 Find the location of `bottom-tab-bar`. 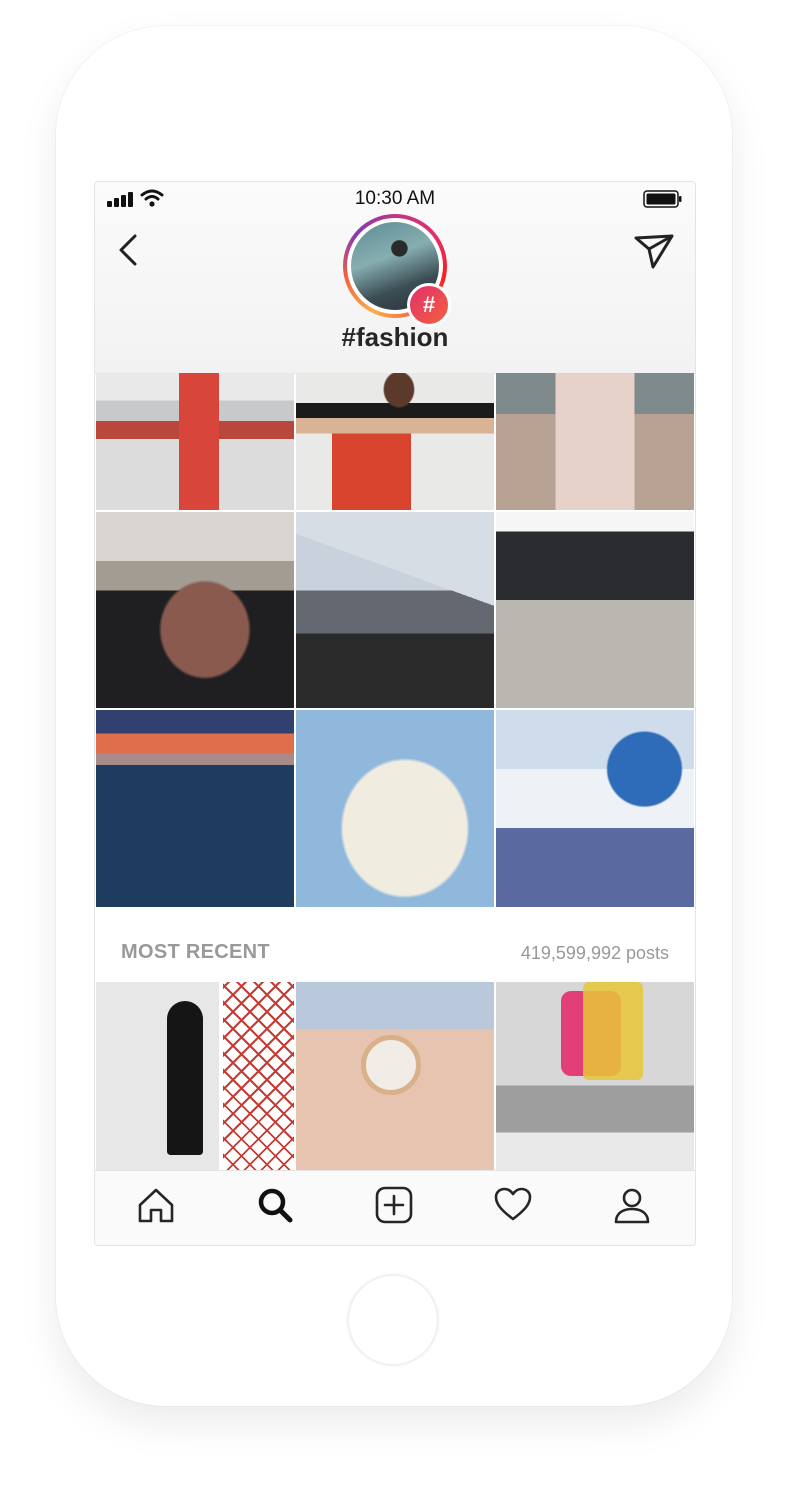

bottom-tab-bar is located at coordinates (395, 1207).